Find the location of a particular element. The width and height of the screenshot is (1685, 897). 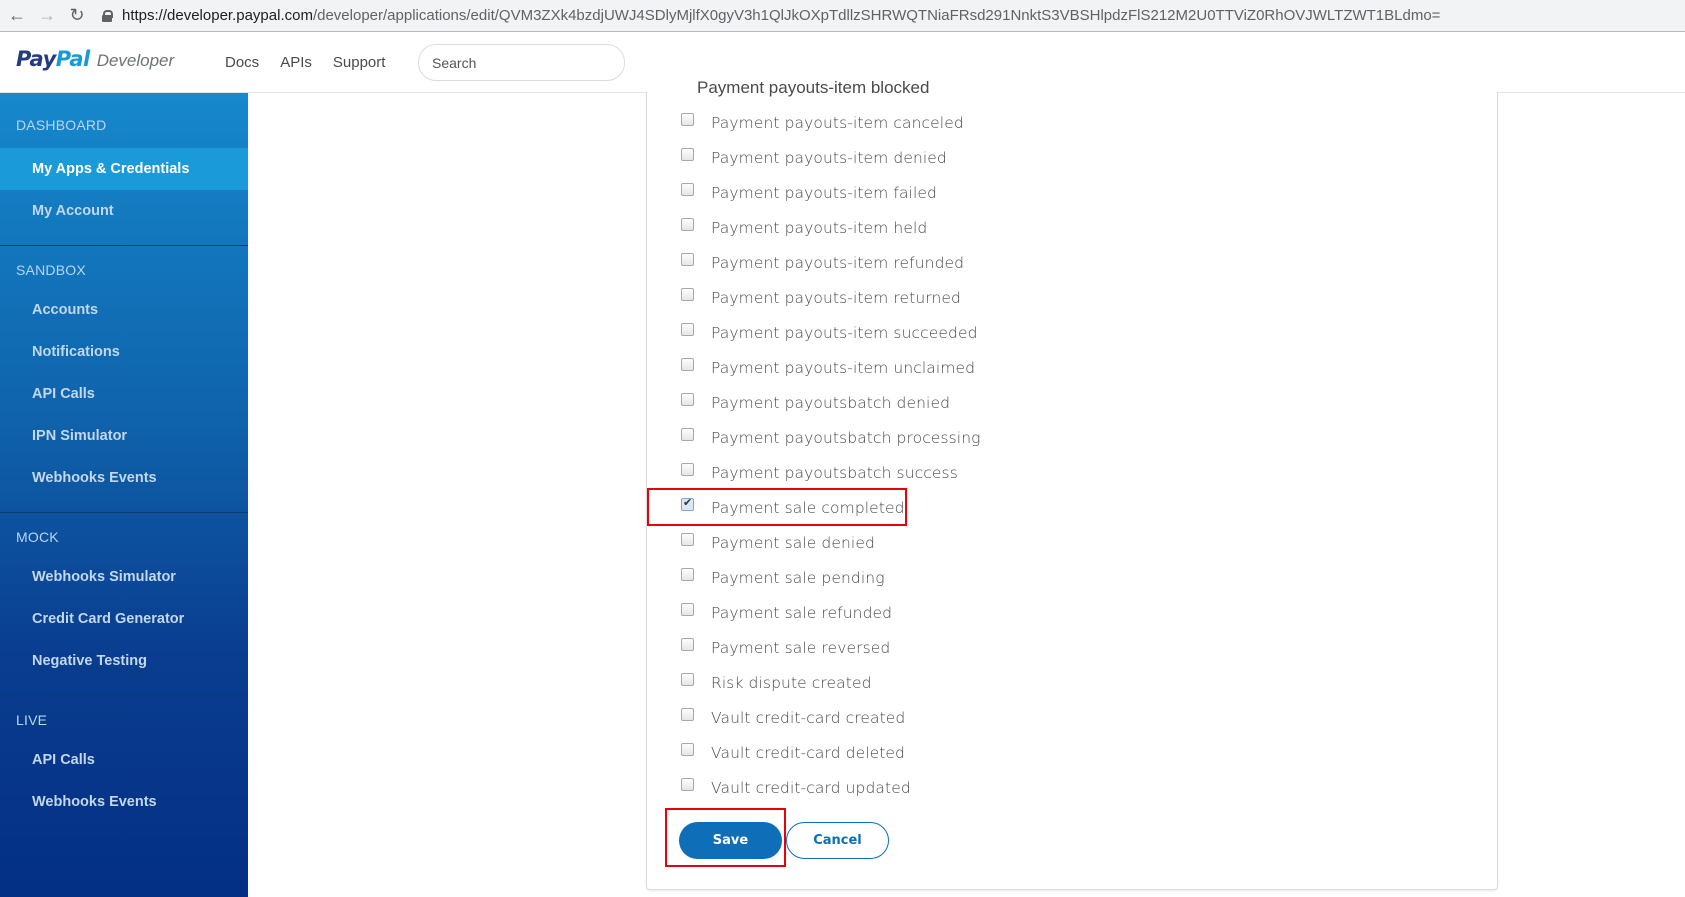

event-label: Payment payouts-item failed is located at coordinates (824, 193).